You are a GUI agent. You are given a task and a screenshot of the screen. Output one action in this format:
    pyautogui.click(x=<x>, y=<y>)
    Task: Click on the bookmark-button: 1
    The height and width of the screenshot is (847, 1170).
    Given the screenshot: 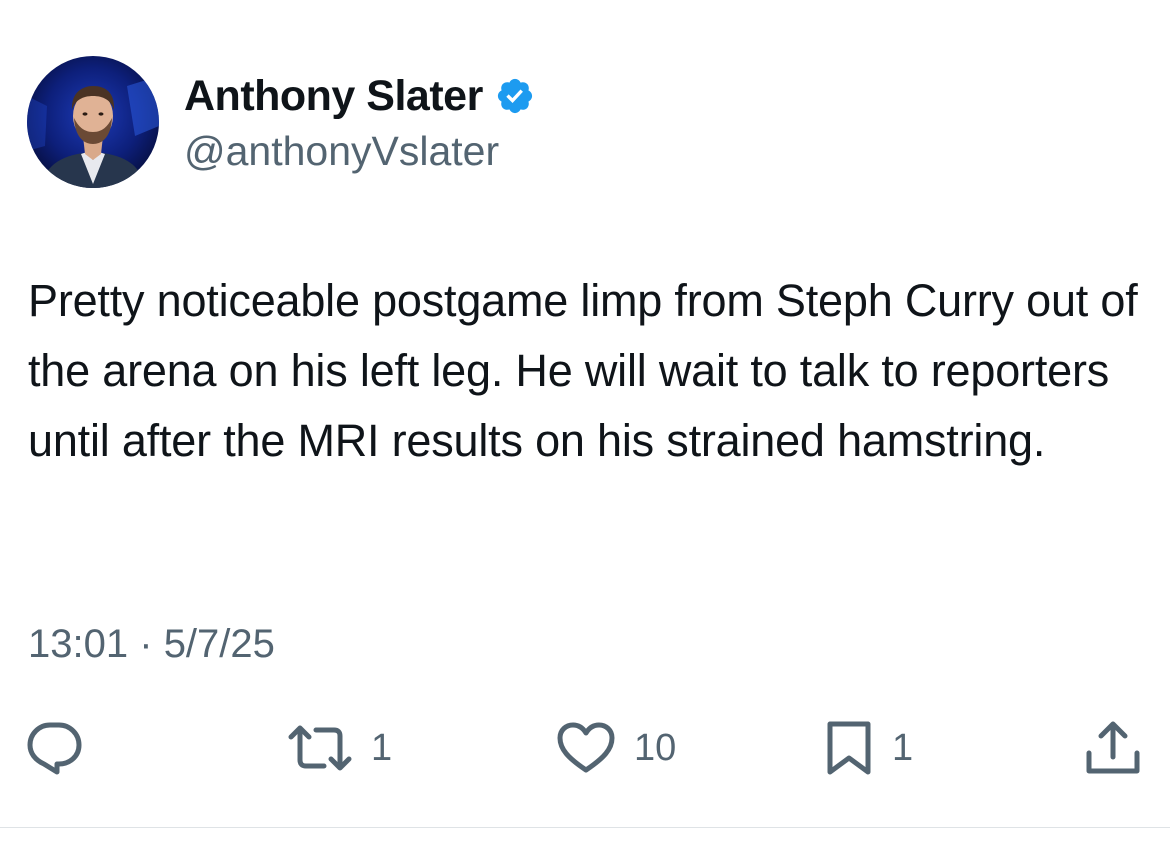 What is the action you would take?
    pyautogui.click(x=868, y=748)
    